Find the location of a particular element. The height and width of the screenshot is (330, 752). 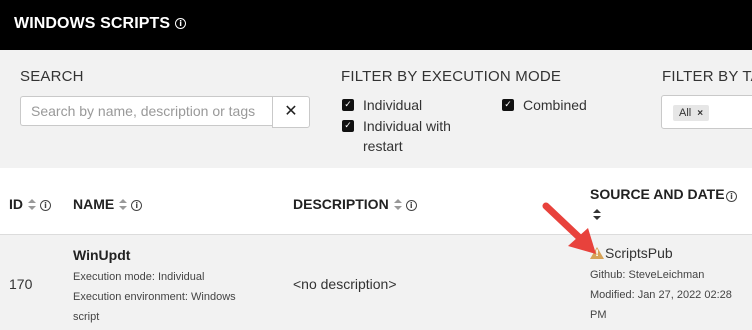

column-header-label: DESCRIPTION is located at coordinates (341, 204).